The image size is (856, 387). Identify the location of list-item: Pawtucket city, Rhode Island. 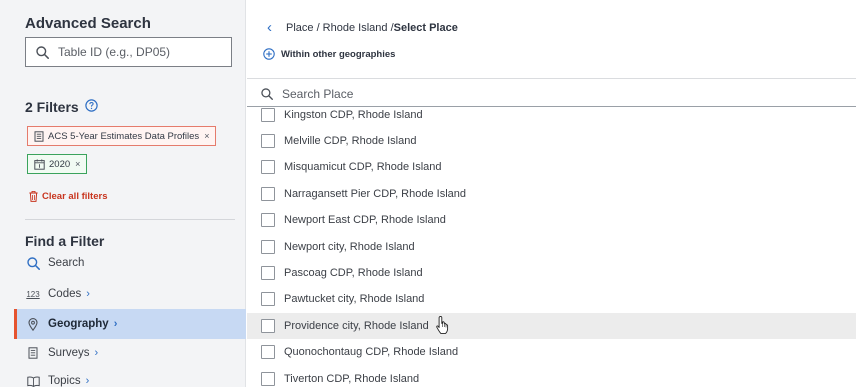
(551, 299).